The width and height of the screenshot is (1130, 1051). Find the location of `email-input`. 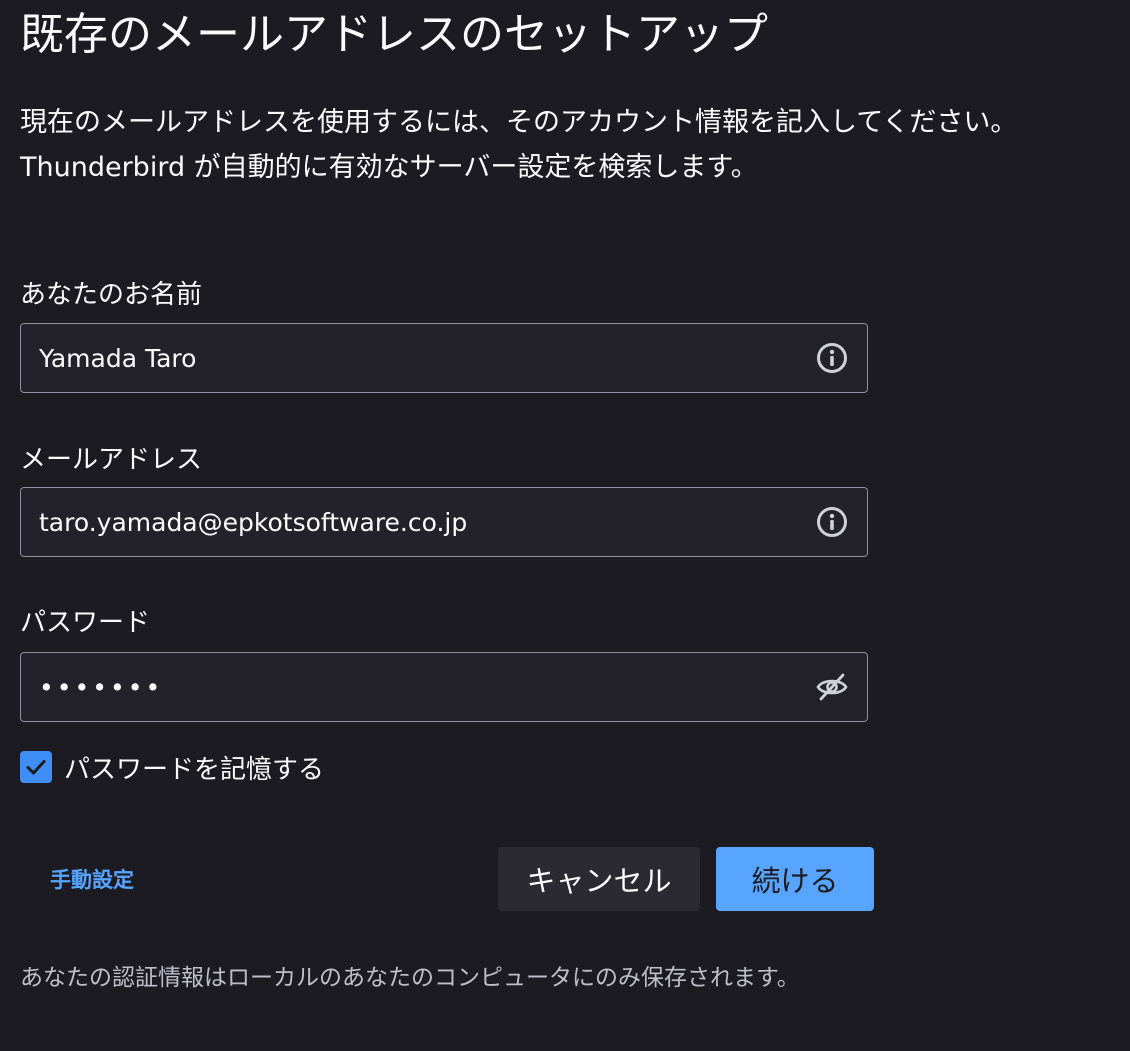

email-input is located at coordinates (418, 522).